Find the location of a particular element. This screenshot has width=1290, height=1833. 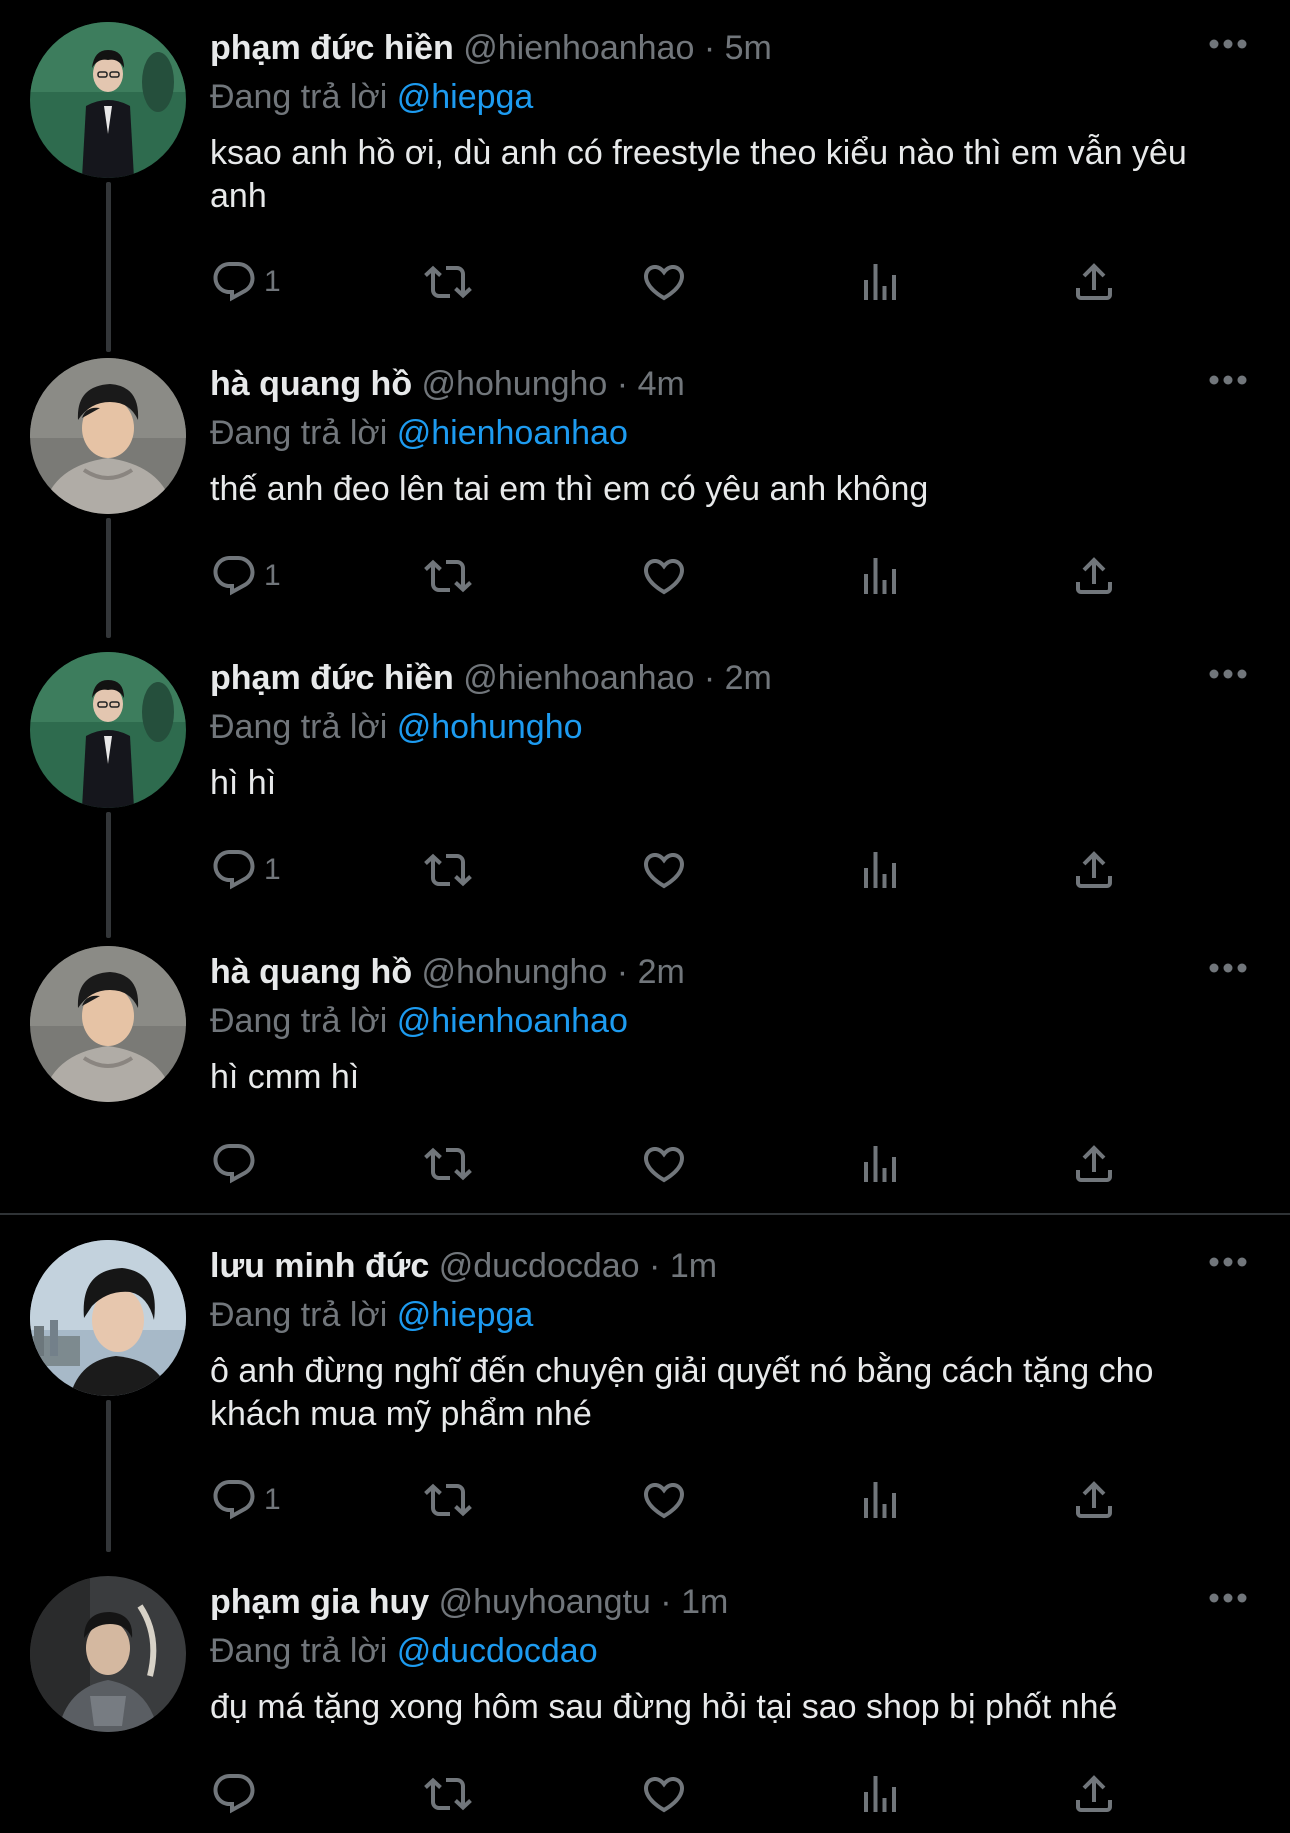

action-bar is located at coordinates (685, 1164).